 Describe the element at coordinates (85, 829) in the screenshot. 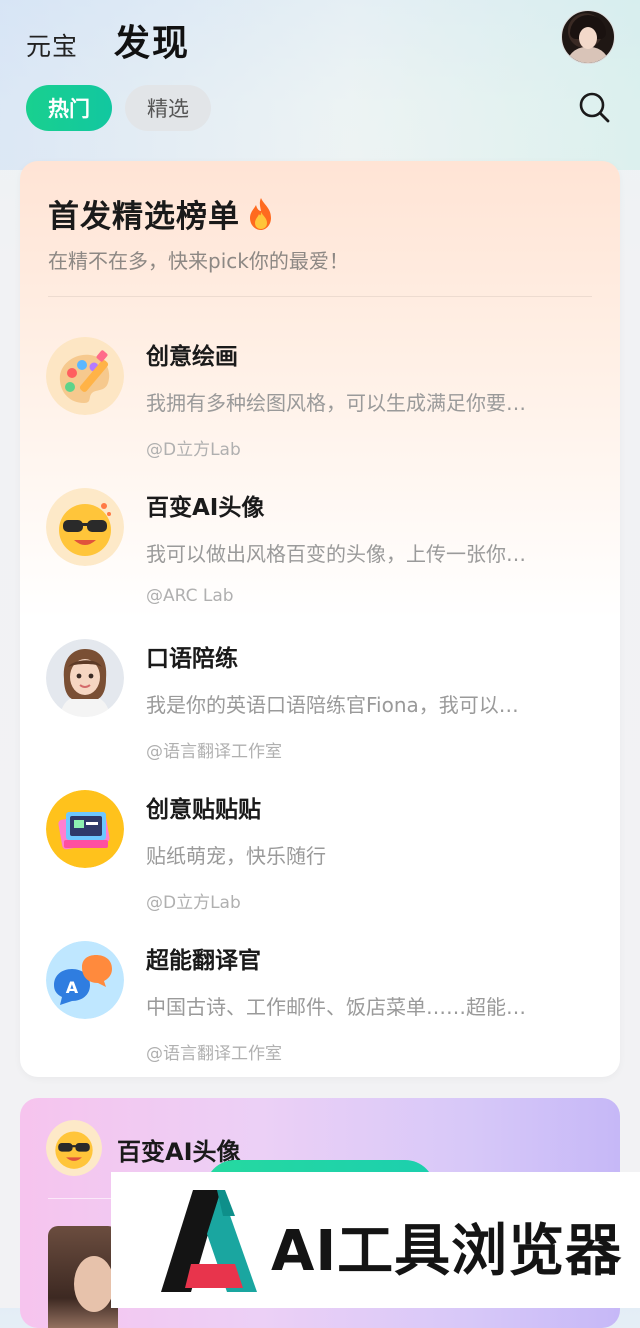

I see `sticker-camera-icon` at that location.